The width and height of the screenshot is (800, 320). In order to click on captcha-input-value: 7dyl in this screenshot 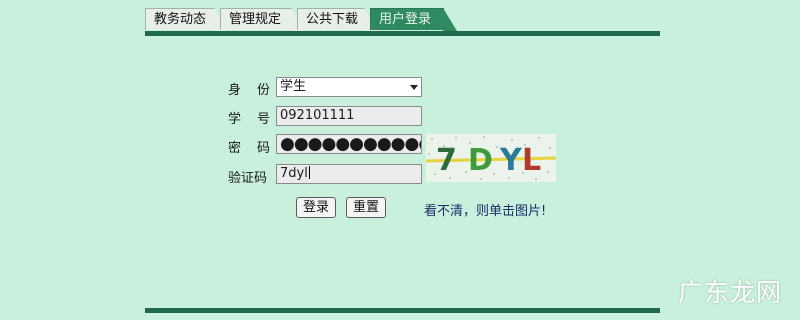, I will do `click(294, 173)`.